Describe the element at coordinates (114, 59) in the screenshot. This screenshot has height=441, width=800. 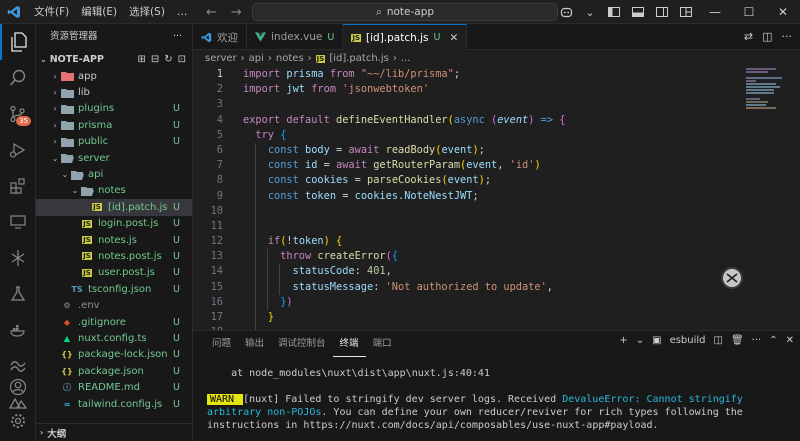
I see `workspace-root: ⌄ NOTE-APP ⊞ ⊟ ↻ ⊡` at that location.